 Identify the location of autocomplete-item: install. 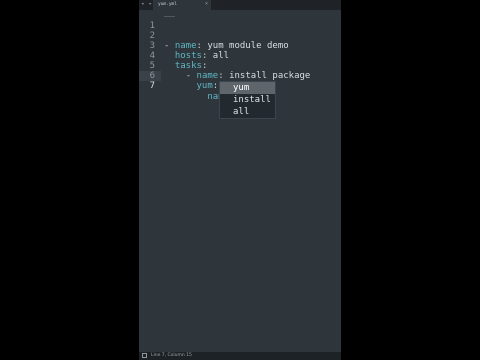
(247, 100).